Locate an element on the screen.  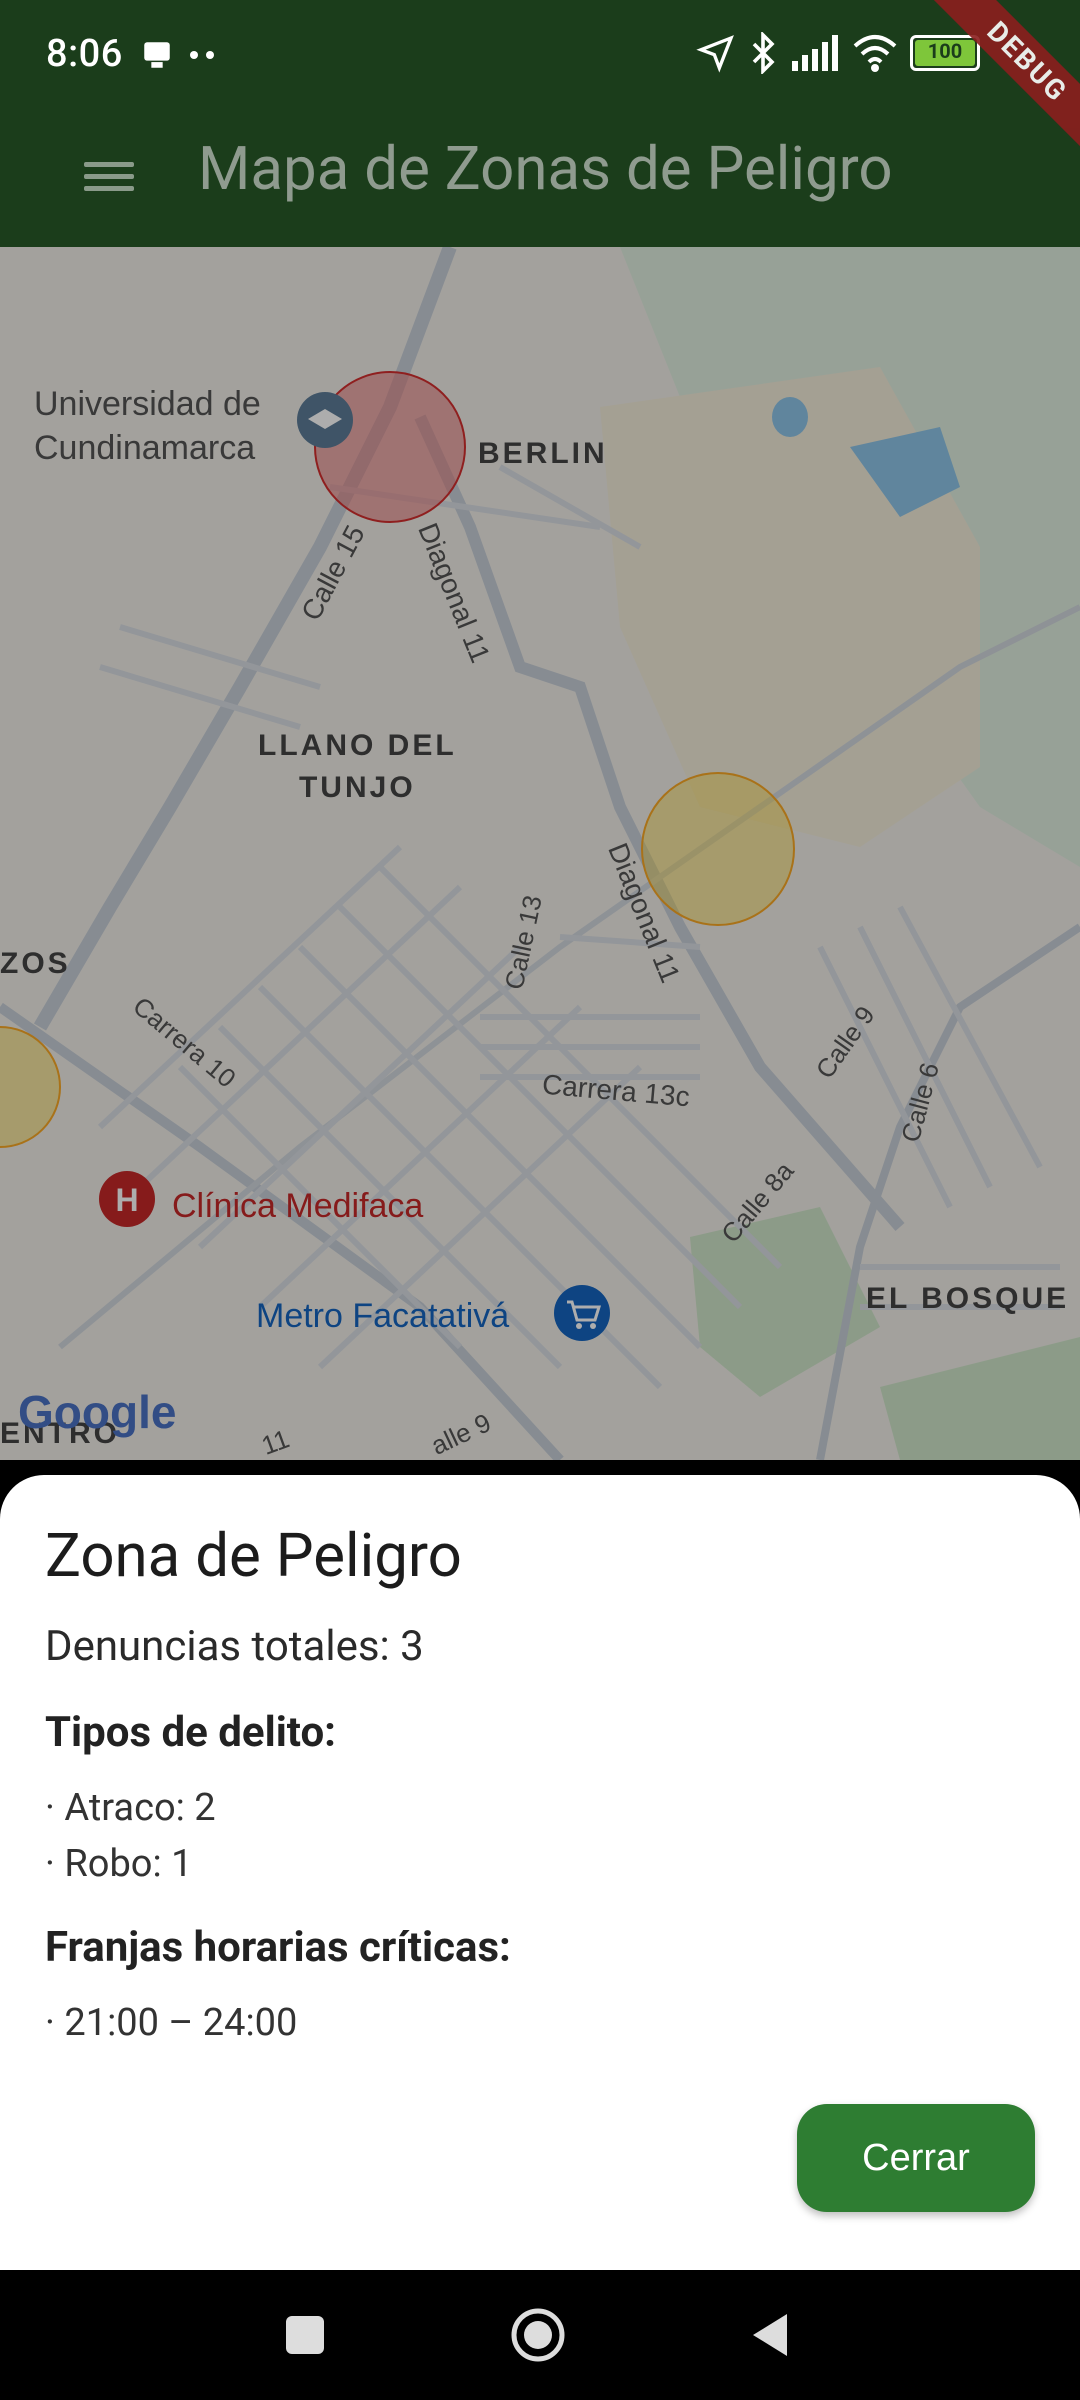
notification-icon is located at coordinates (157, 55).